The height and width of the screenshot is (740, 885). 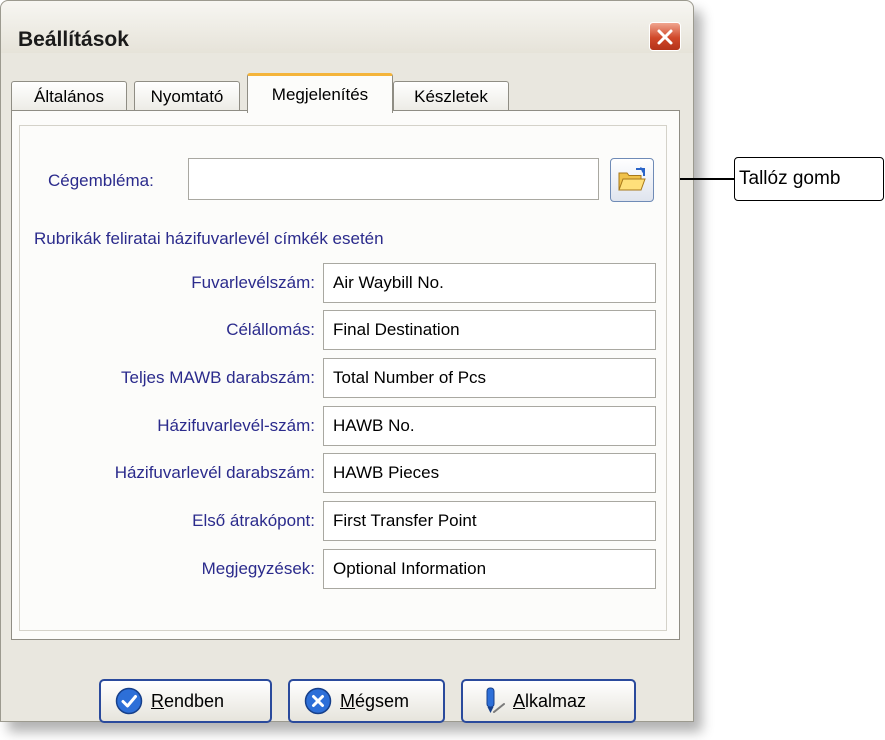 I want to click on ok-button: Rendben, so click(x=185, y=701).